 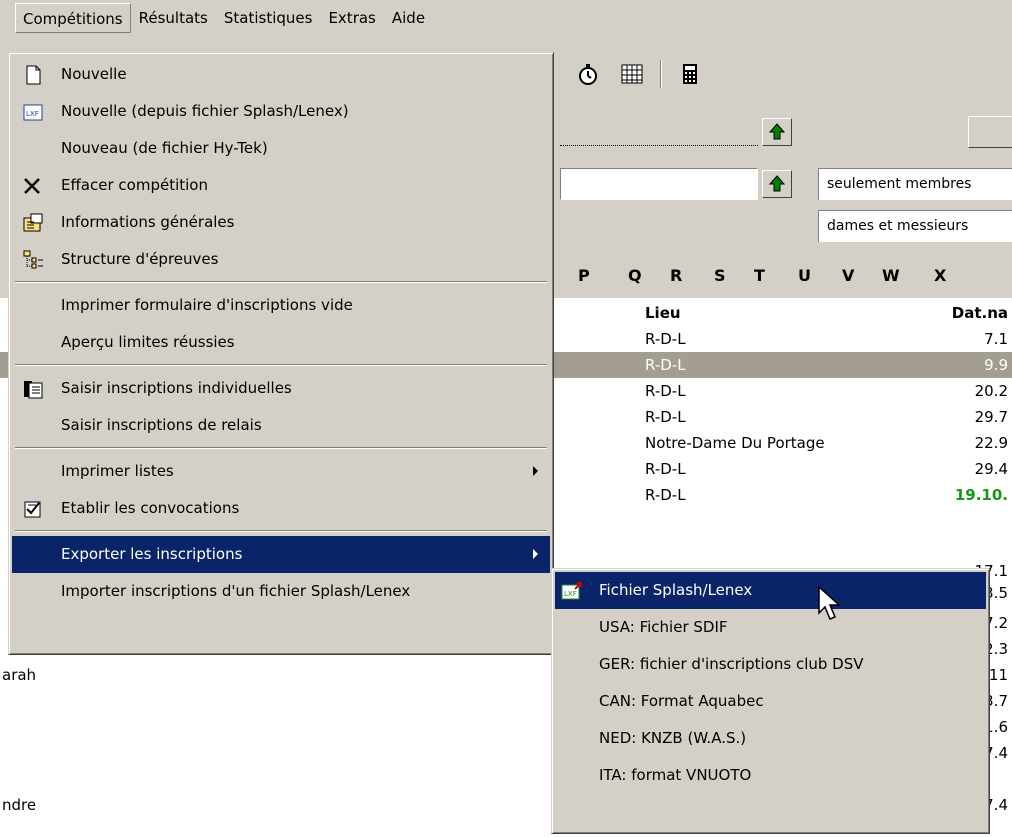 I want to click on club-up-button, so click(x=777, y=184).